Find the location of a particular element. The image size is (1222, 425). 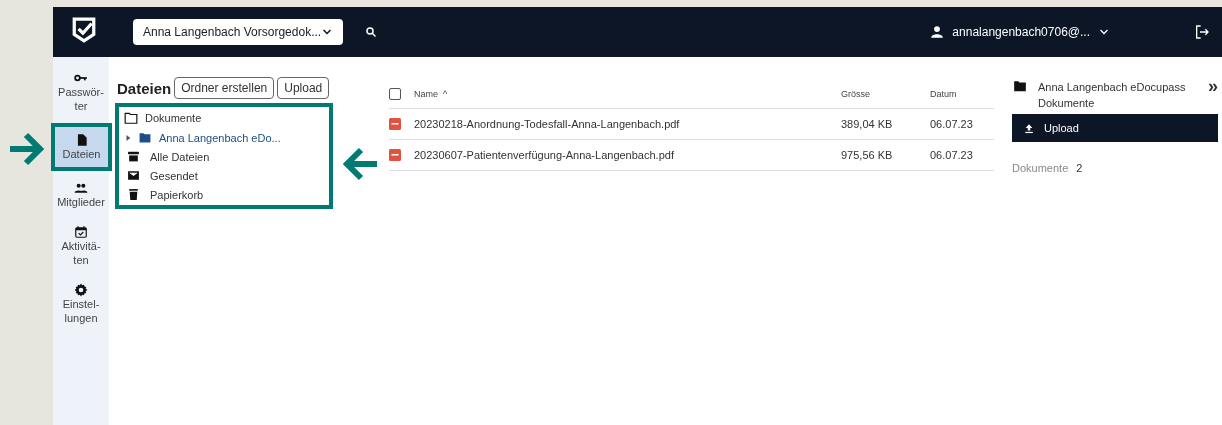

trash-icon is located at coordinates (133, 194).